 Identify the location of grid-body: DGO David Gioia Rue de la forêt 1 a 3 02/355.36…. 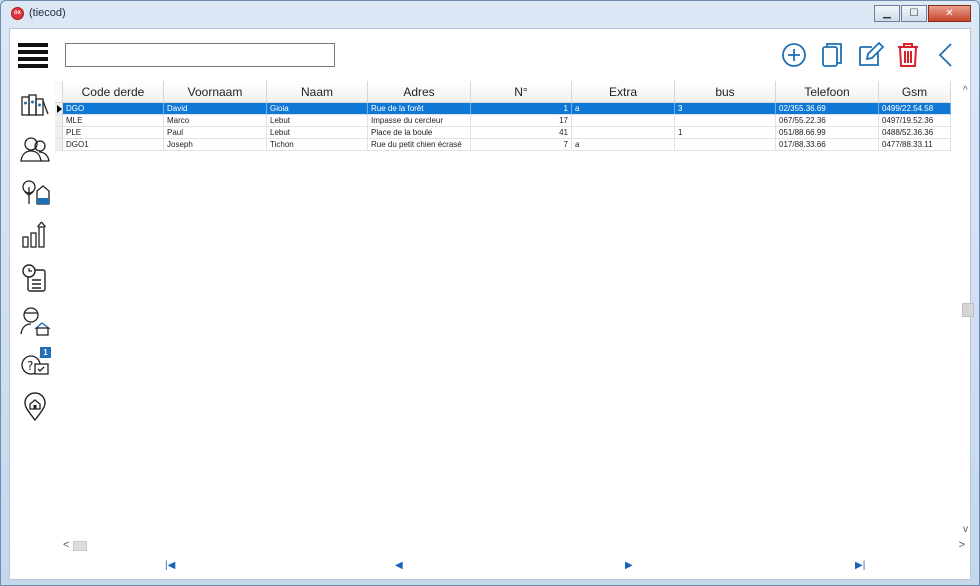
(503, 127).